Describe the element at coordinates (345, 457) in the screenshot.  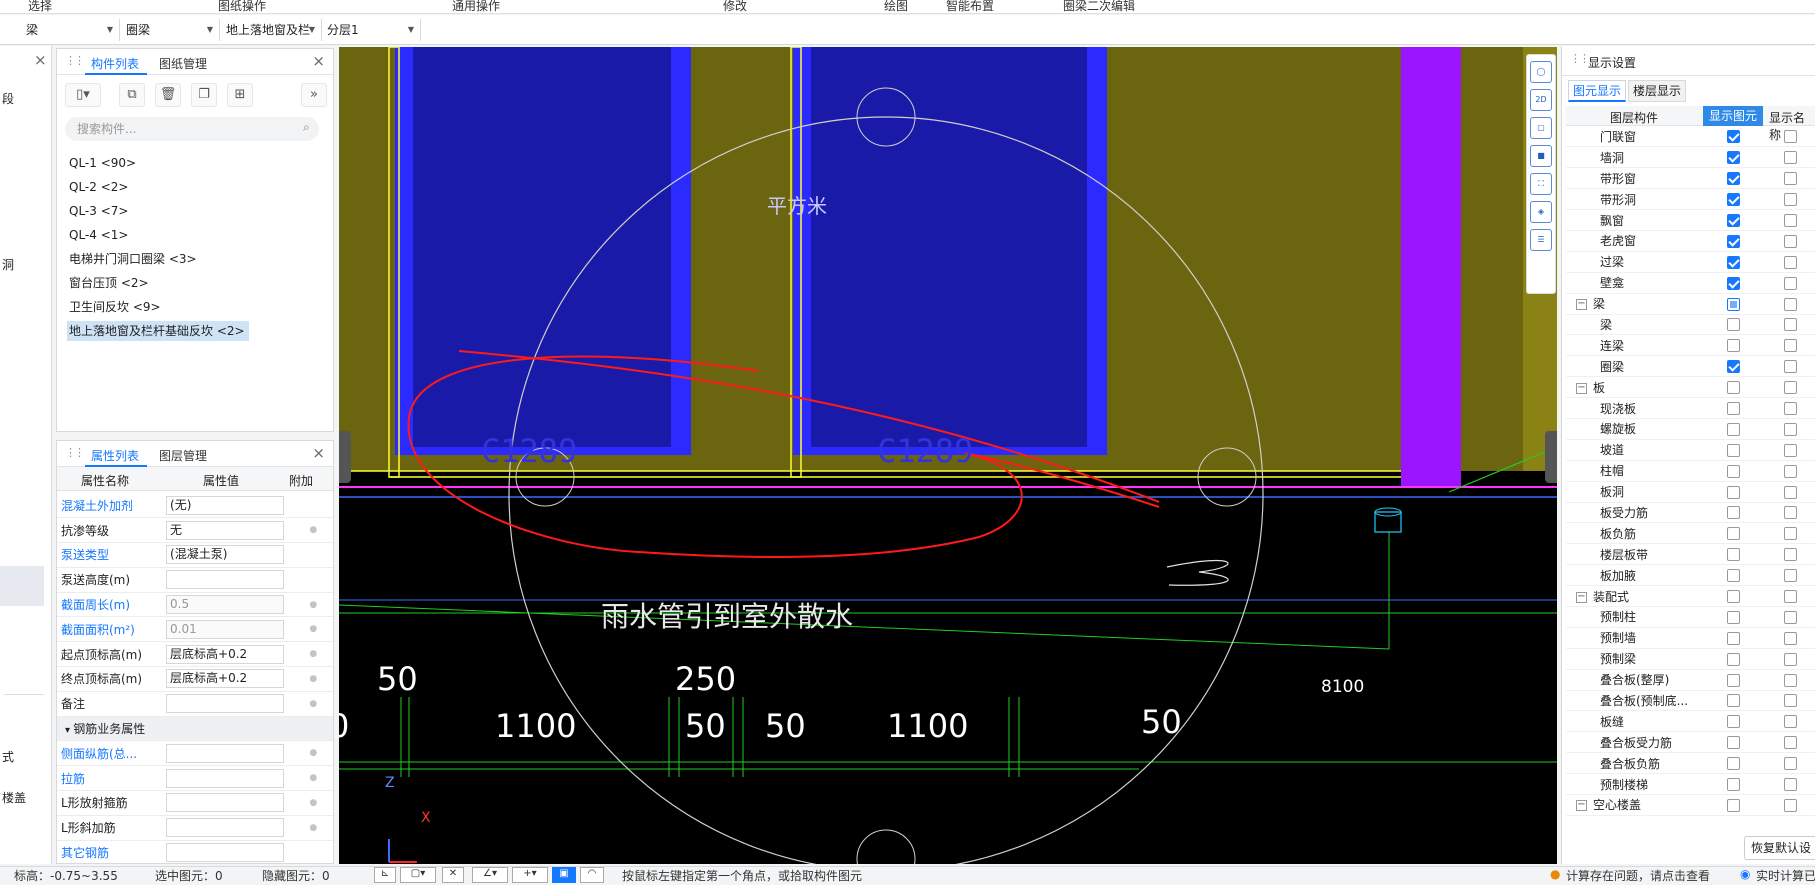
I see `collapse-left-handle` at that location.